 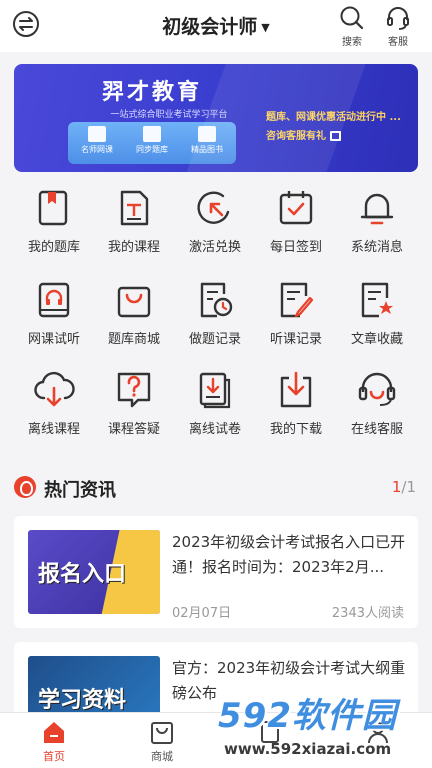 I want to click on service-label: 客服, so click(x=398, y=42).